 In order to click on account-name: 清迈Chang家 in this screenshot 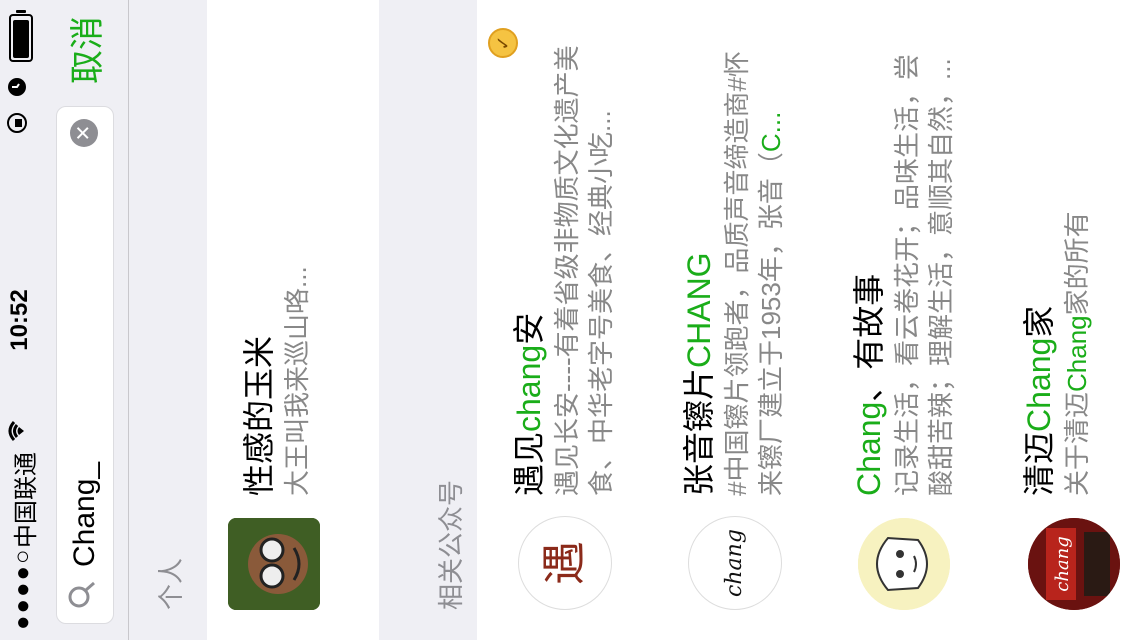, I will do `click(1039, 400)`.